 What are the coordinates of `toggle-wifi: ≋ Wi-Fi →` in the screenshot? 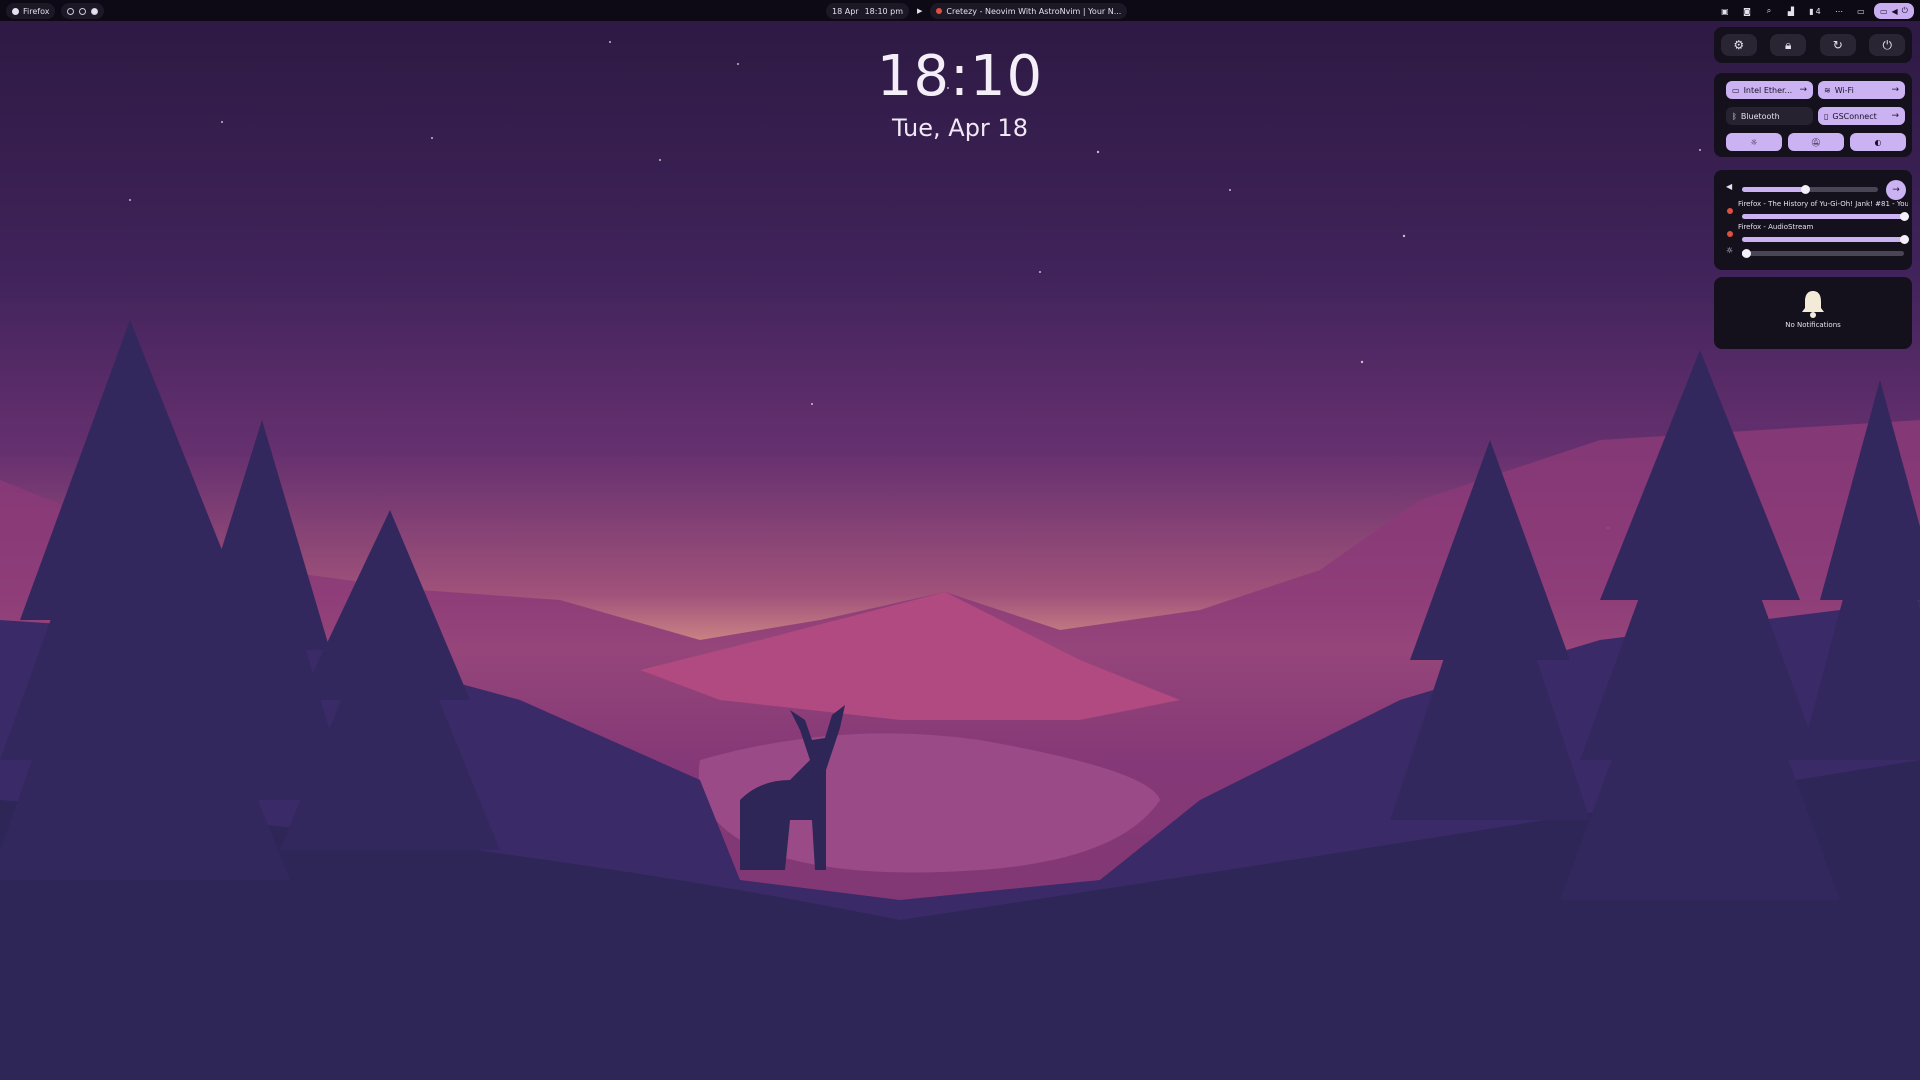 It's located at (1861, 90).